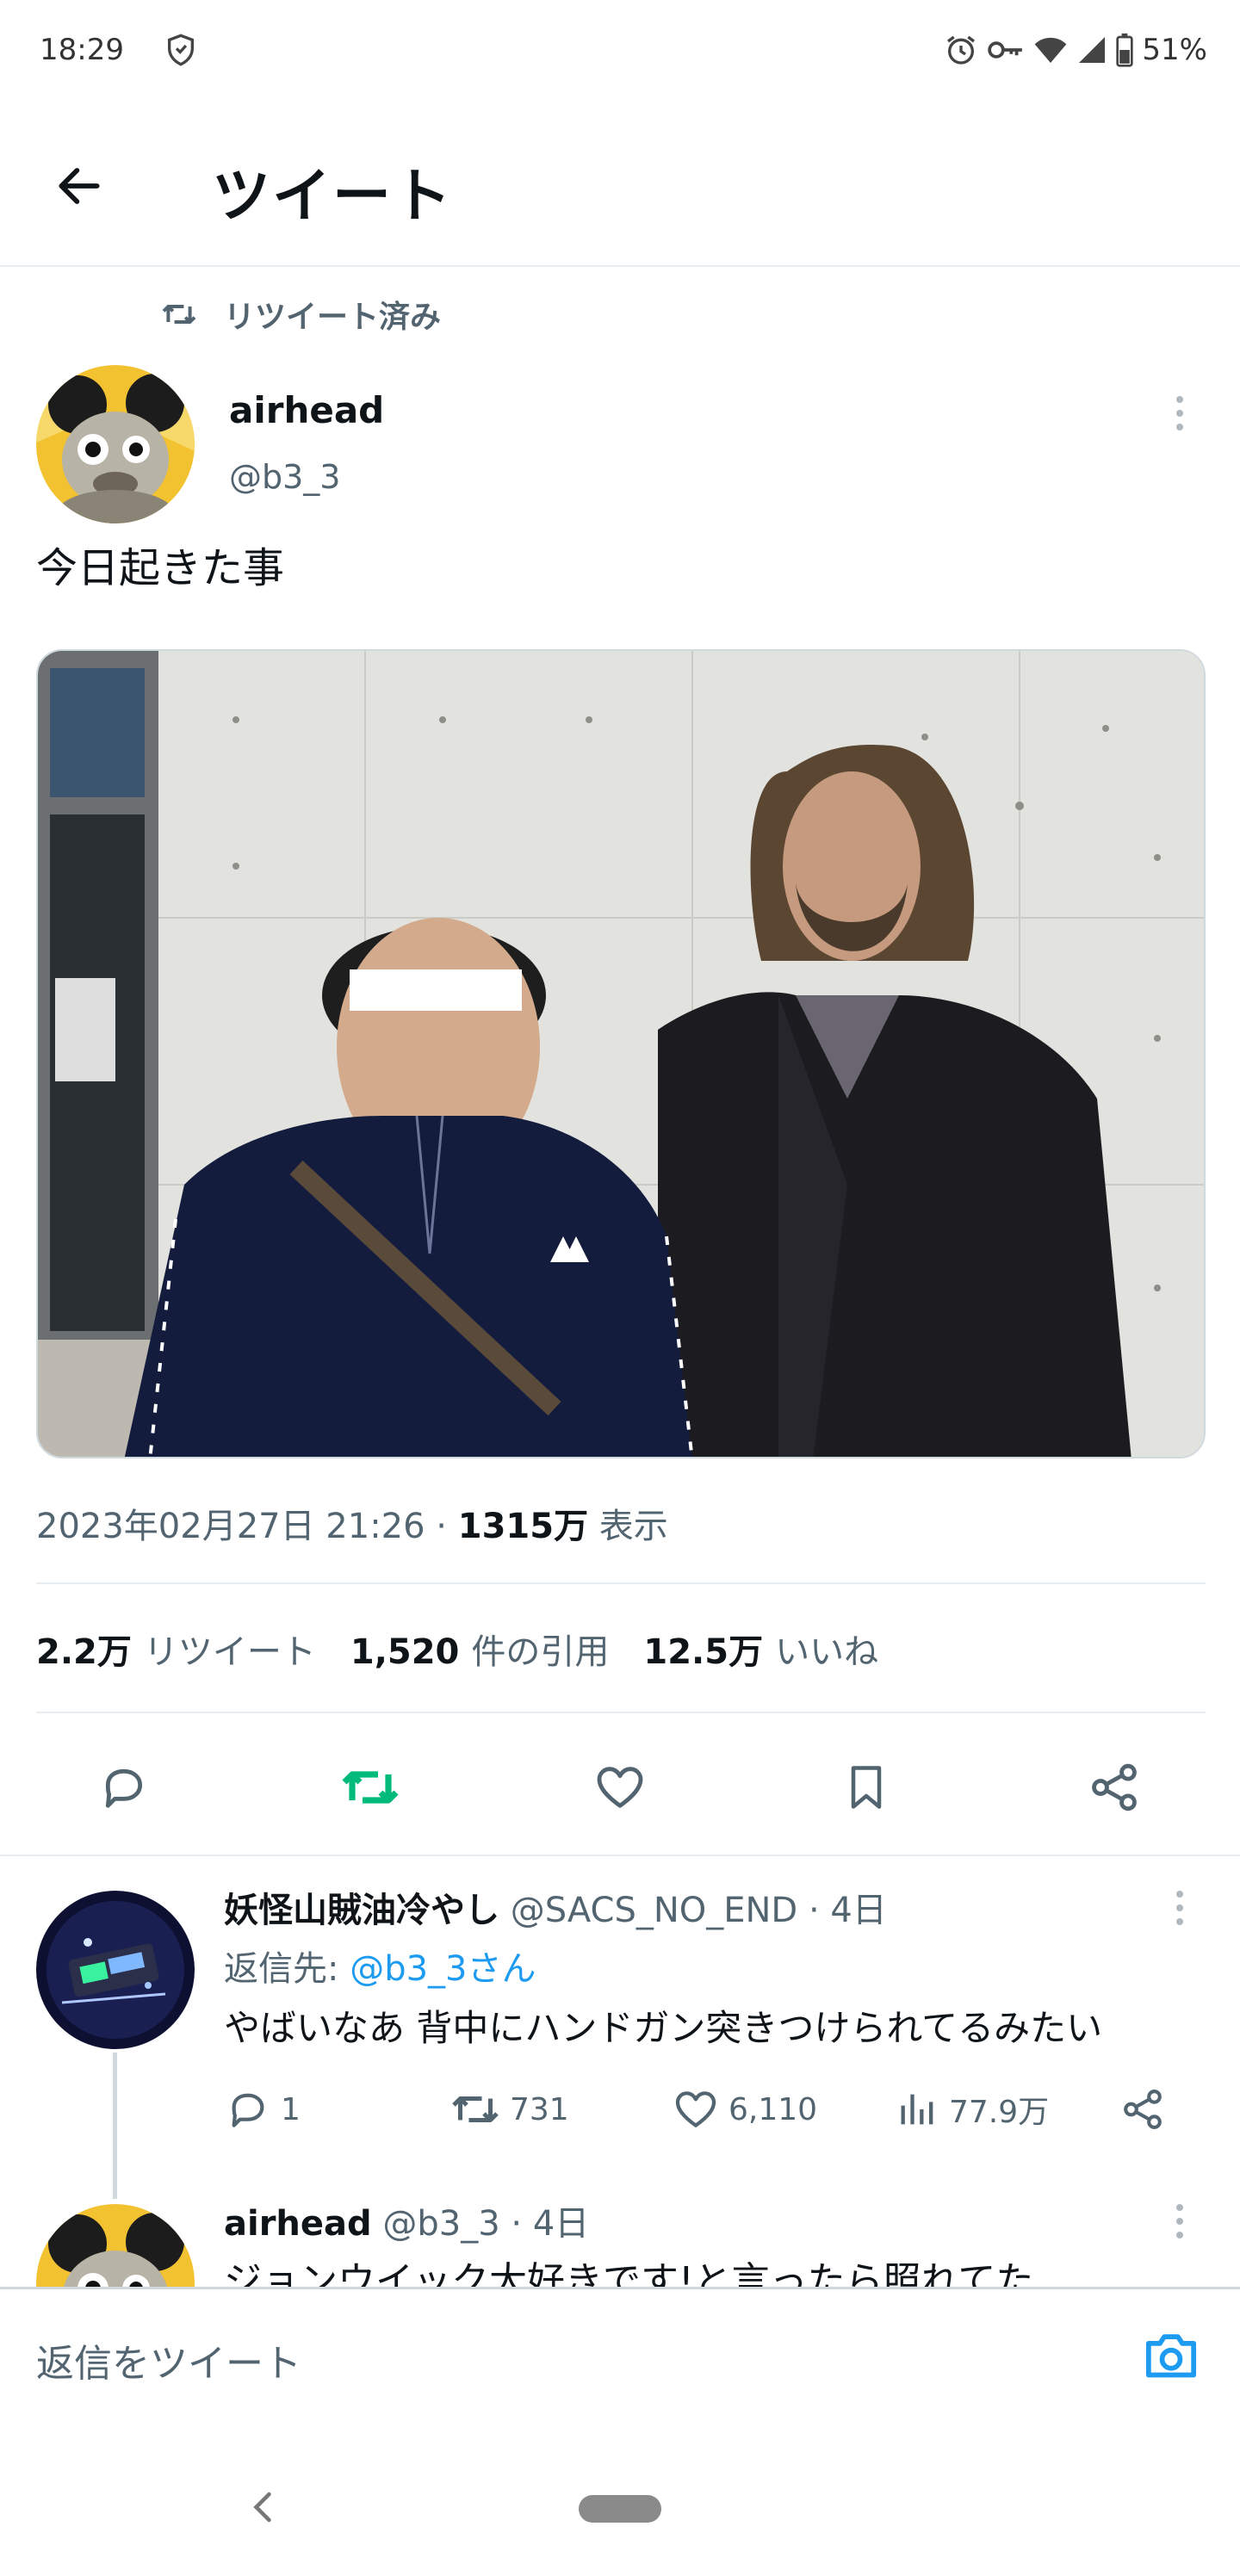 Image resolution: width=1240 pixels, height=2576 pixels. Describe the element at coordinates (247, 1527) in the screenshot. I see `timestamp-text: 2023年02月27日 21:26 ·` at that location.